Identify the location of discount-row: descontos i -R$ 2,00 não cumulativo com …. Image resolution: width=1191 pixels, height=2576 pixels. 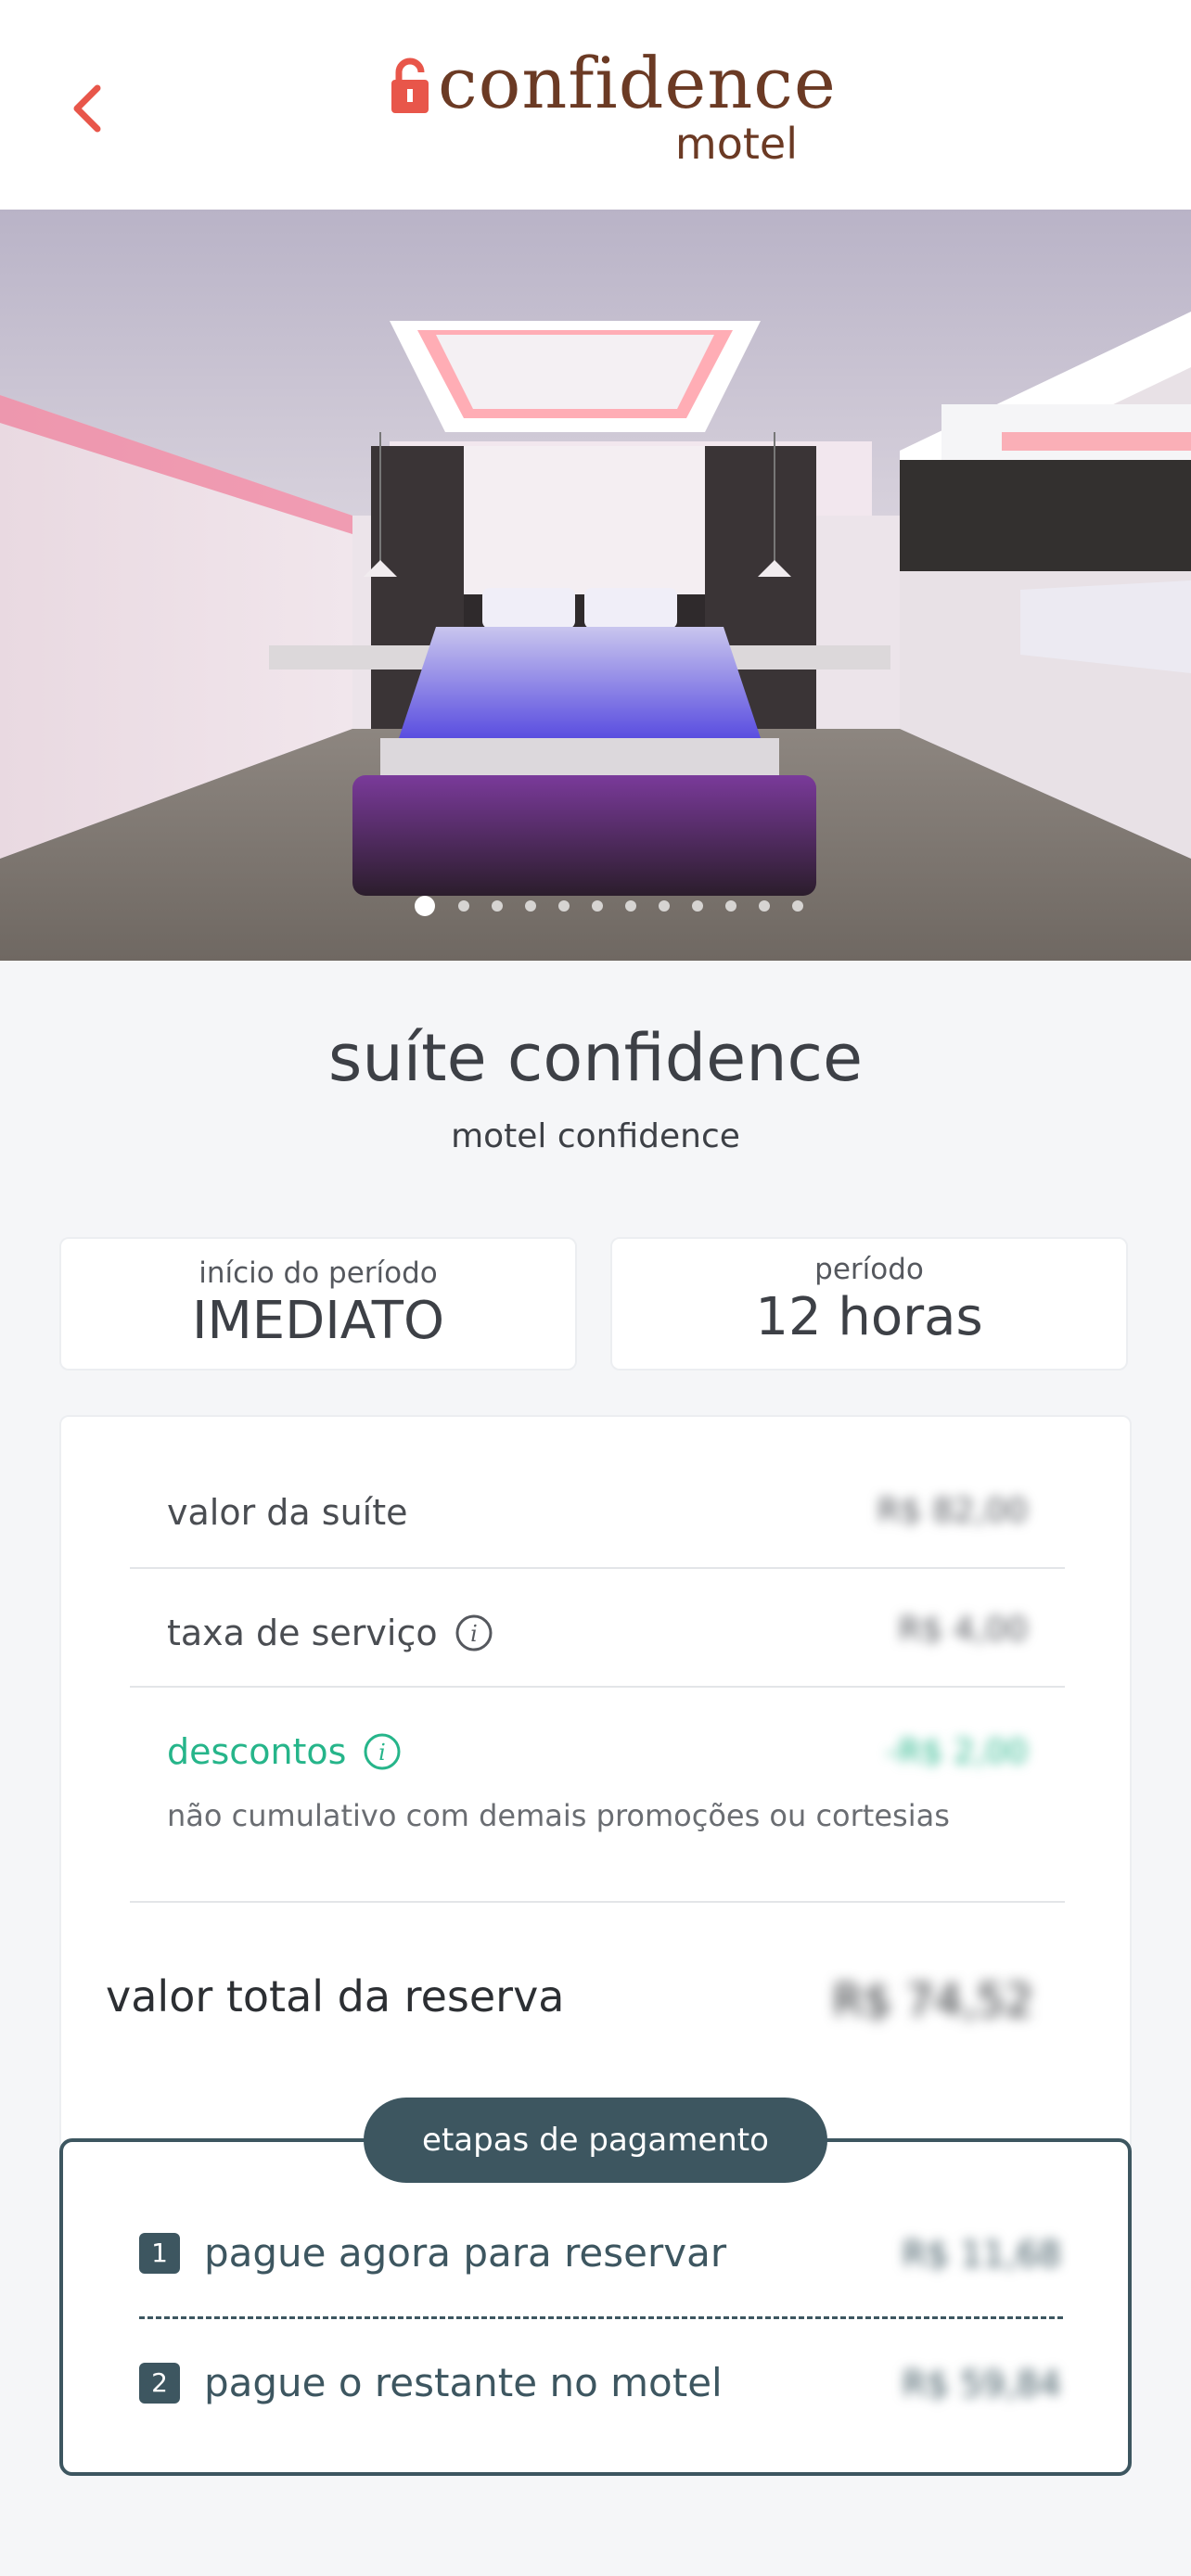
(597, 1794).